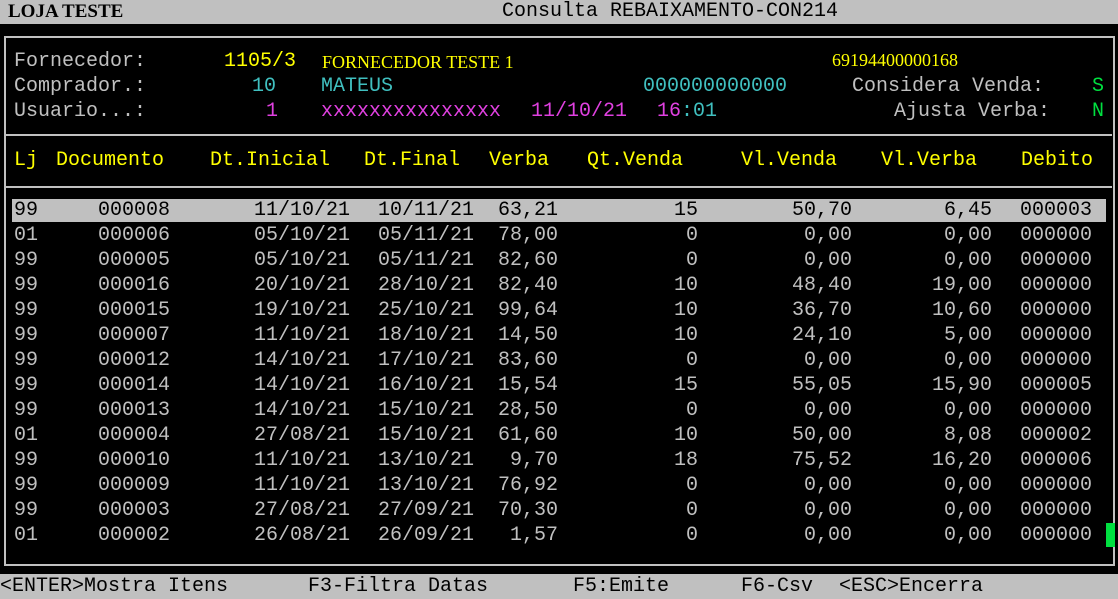 The width and height of the screenshot is (1118, 599). I want to click on cell-verba: 70,30, so click(527, 510).